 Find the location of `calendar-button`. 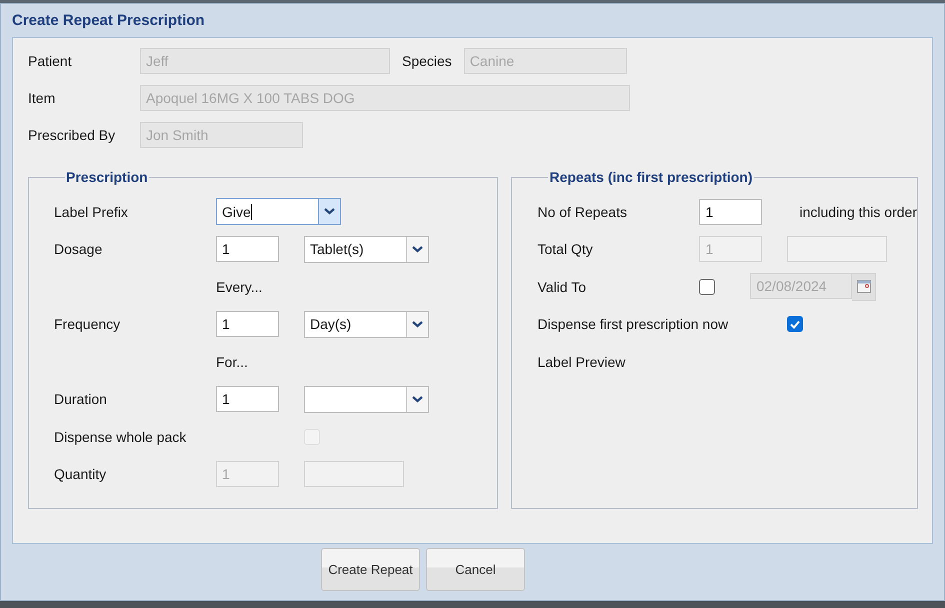

calendar-button is located at coordinates (864, 286).